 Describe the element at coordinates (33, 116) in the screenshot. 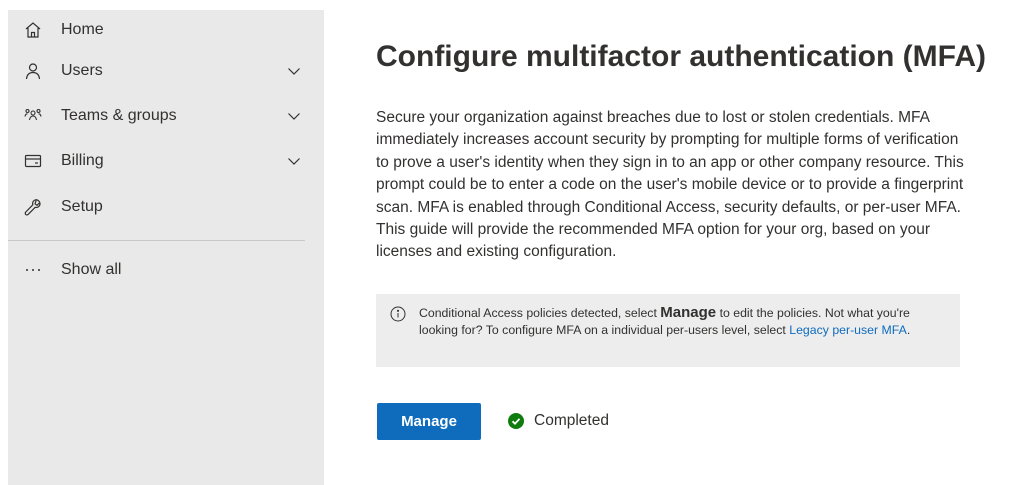

I see `people-team-icon` at that location.